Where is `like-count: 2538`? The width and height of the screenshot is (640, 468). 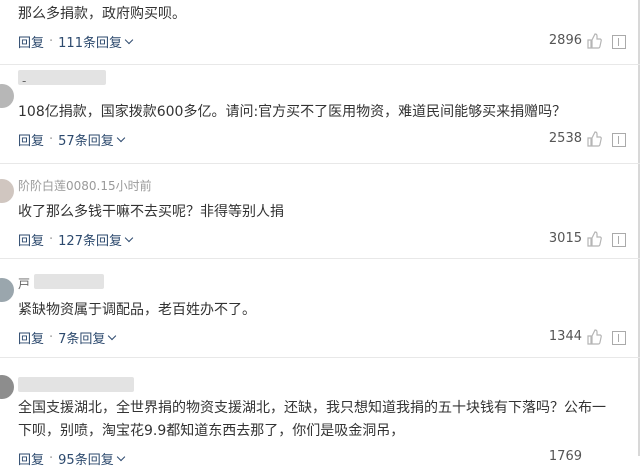 like-count: 2538 is located at coordinates (565, 138).